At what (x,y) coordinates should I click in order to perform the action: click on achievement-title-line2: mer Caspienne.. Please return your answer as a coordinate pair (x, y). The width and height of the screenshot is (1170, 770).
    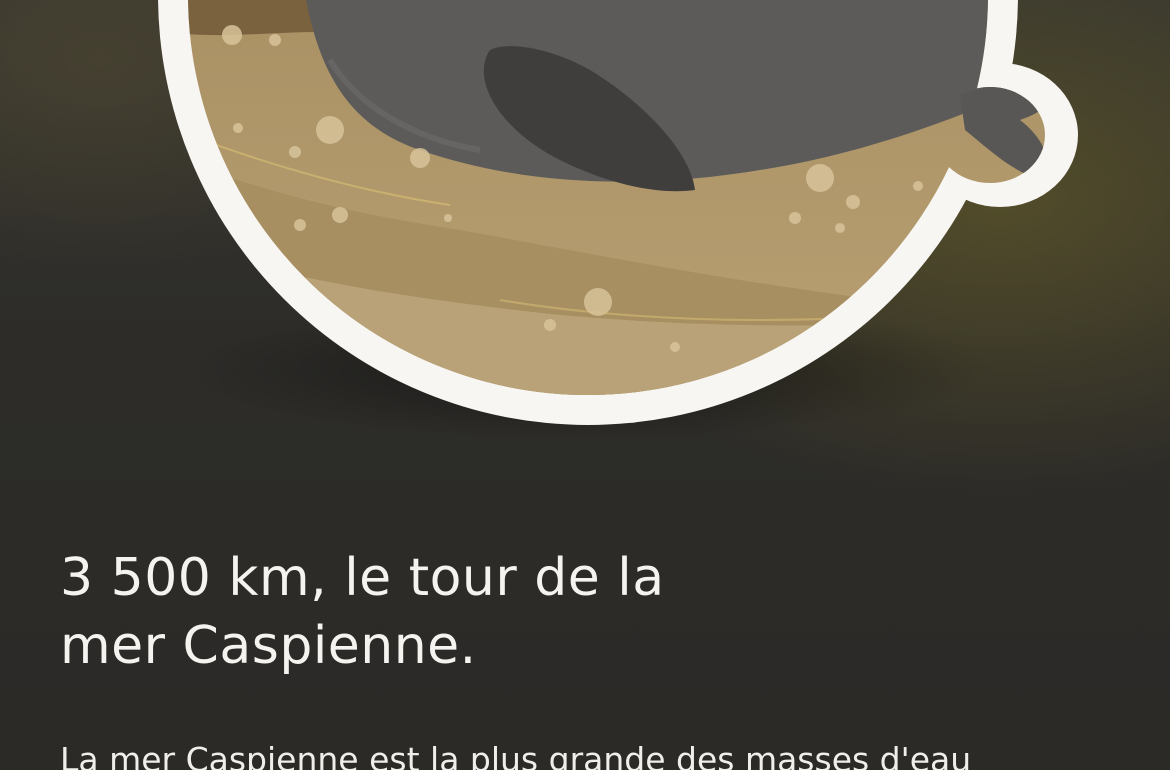
    Looking at the image, I should click on (268, 646).